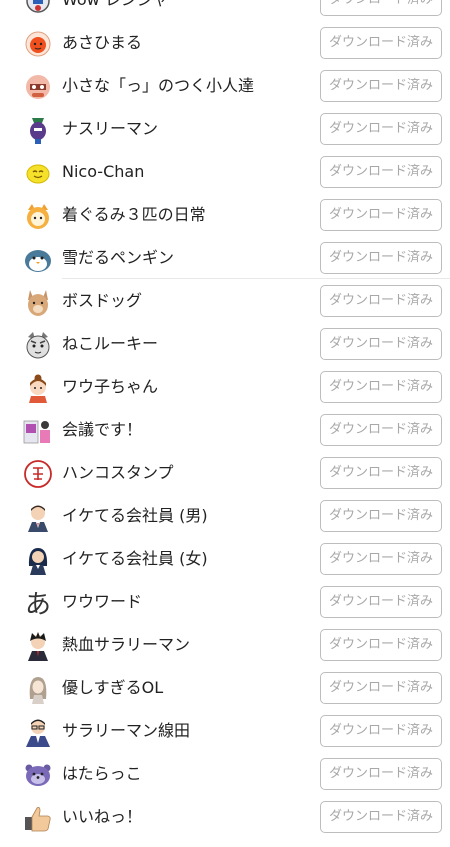 This screenshot has height=847, width=450. What do you see at coordinates (38, 173) in the screenshot?
I see `smiley-face-icon` at bounding box center [38, 173].